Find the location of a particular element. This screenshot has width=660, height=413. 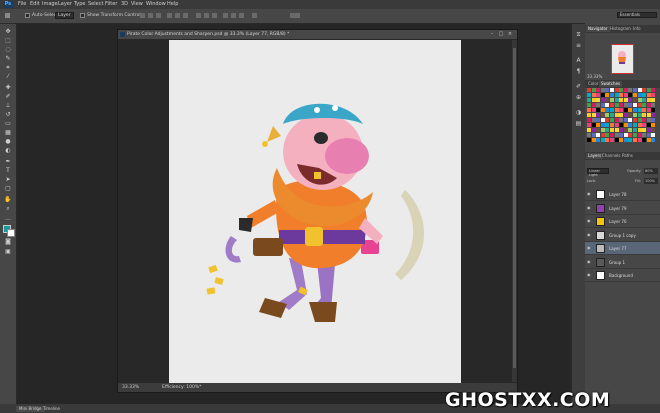

shape-tool-icon: ▢ is located at coordinates (8, 188).